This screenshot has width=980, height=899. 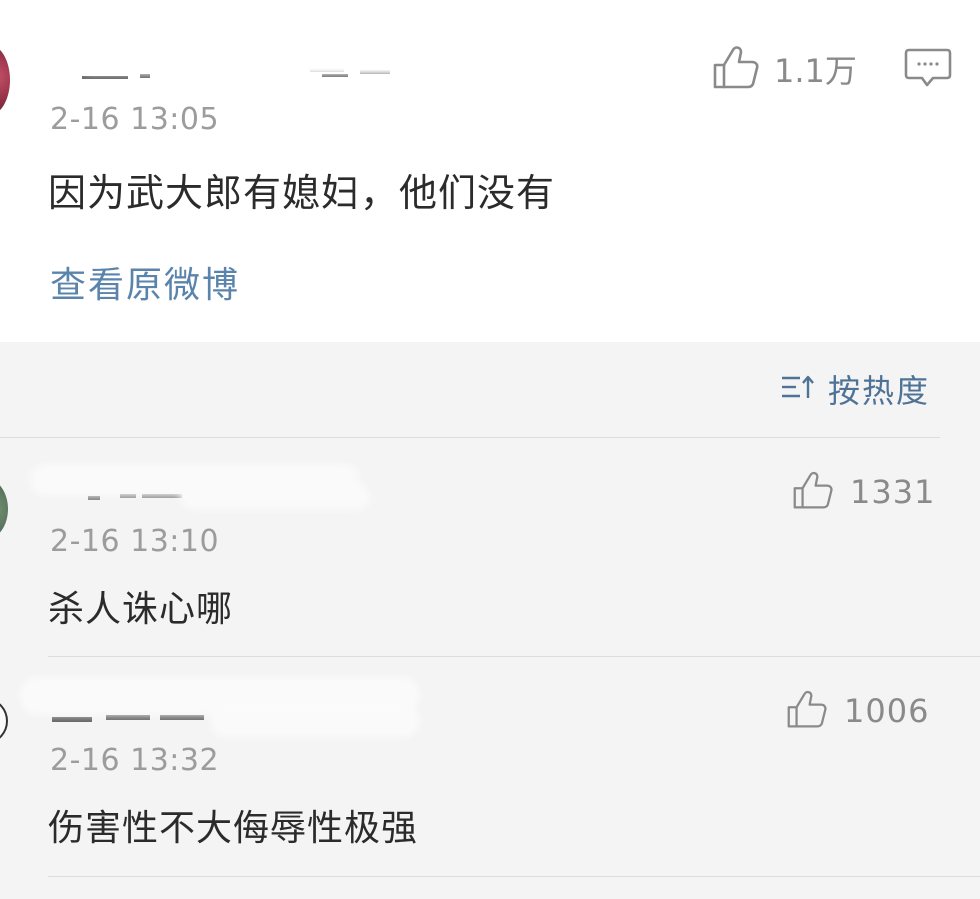 I want to click on comment-button, so click(x=928, y=68).